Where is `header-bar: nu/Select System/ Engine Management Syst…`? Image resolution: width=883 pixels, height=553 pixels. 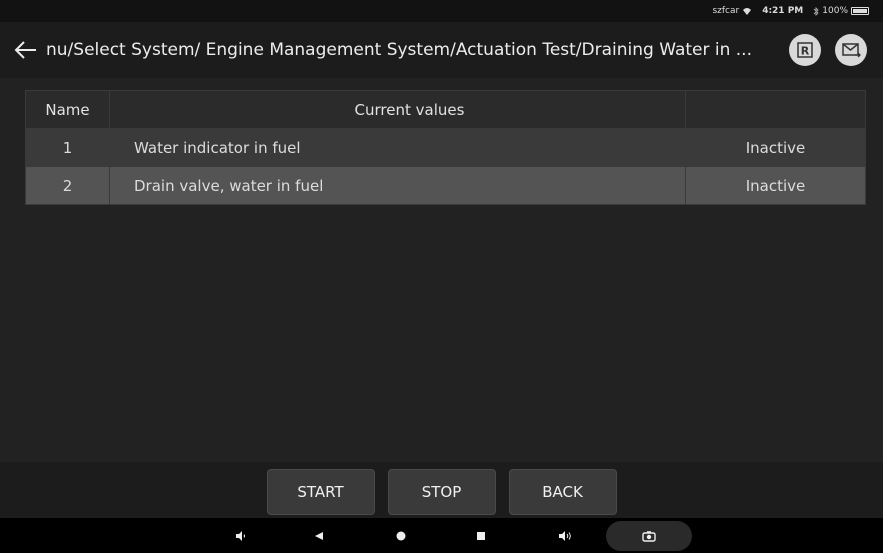
header-bar: nu/Select System/ Engine Management Syst… is located at coordinates (441, 50).